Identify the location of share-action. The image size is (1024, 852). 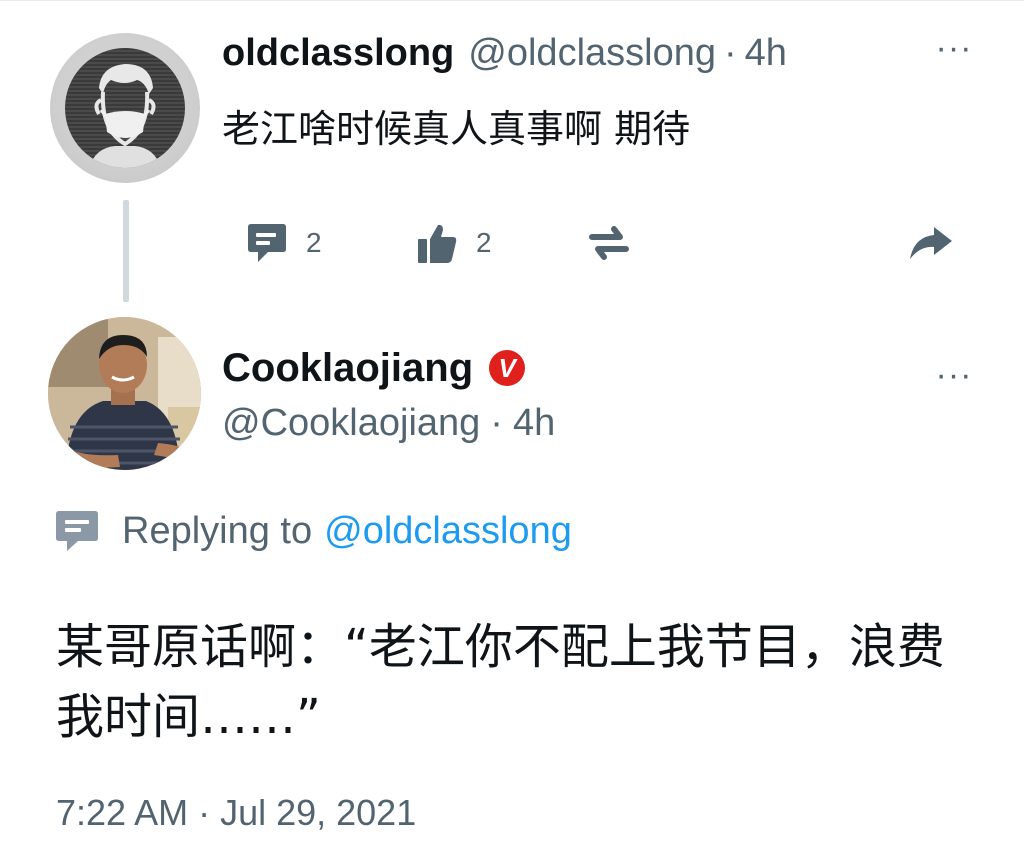
(931, 243).